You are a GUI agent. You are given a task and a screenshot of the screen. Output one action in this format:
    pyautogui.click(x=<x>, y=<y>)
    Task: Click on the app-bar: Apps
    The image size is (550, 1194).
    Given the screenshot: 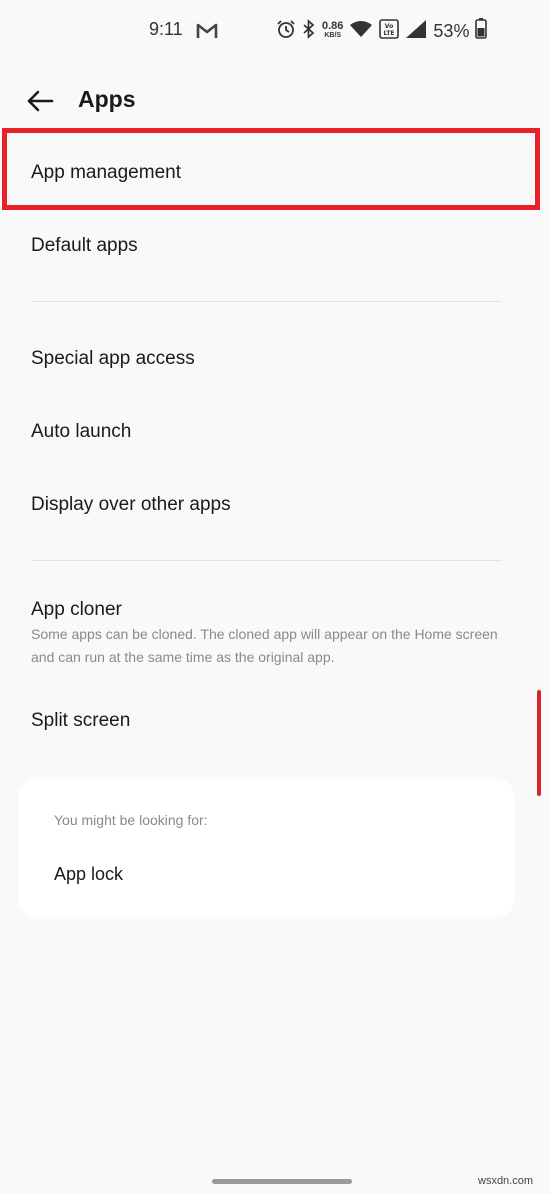 What is the action you would take?
    pyautogui.click(x=275, y=101)
    